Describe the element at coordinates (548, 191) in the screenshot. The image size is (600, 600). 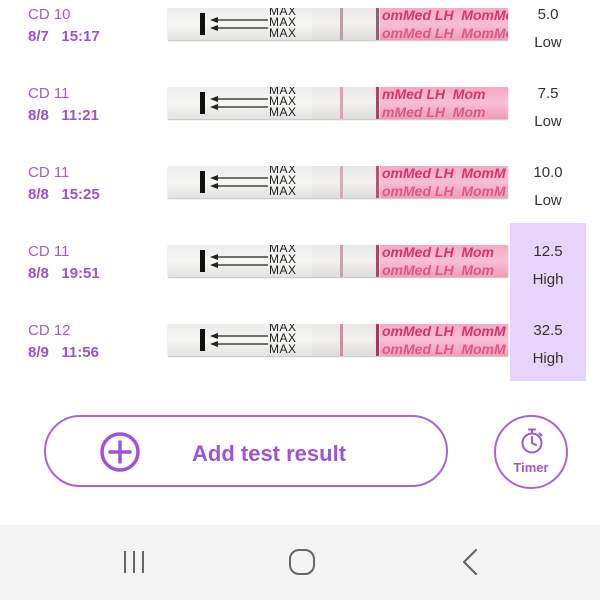
I see `lh-value-cell: 10.0 Low` at that location.